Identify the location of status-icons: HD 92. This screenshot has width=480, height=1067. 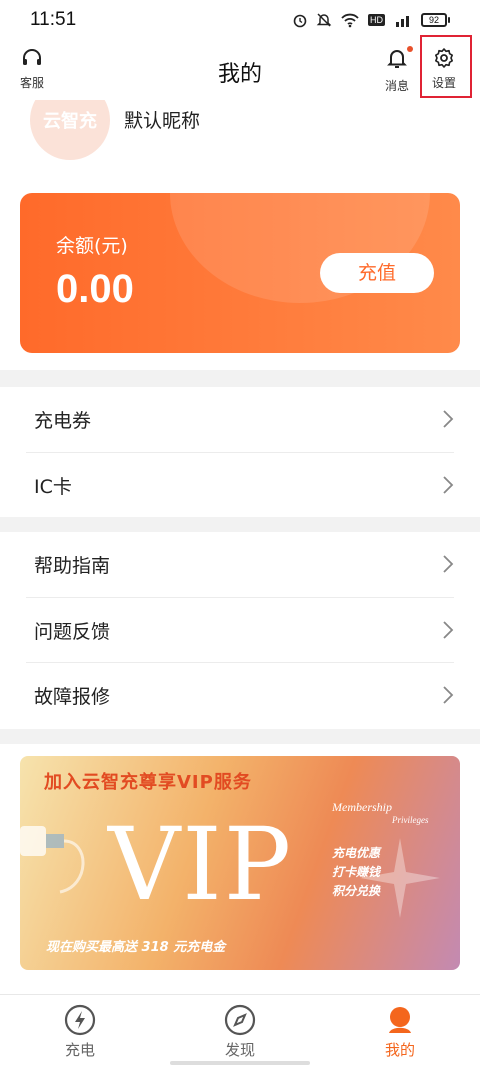
(371, 20).